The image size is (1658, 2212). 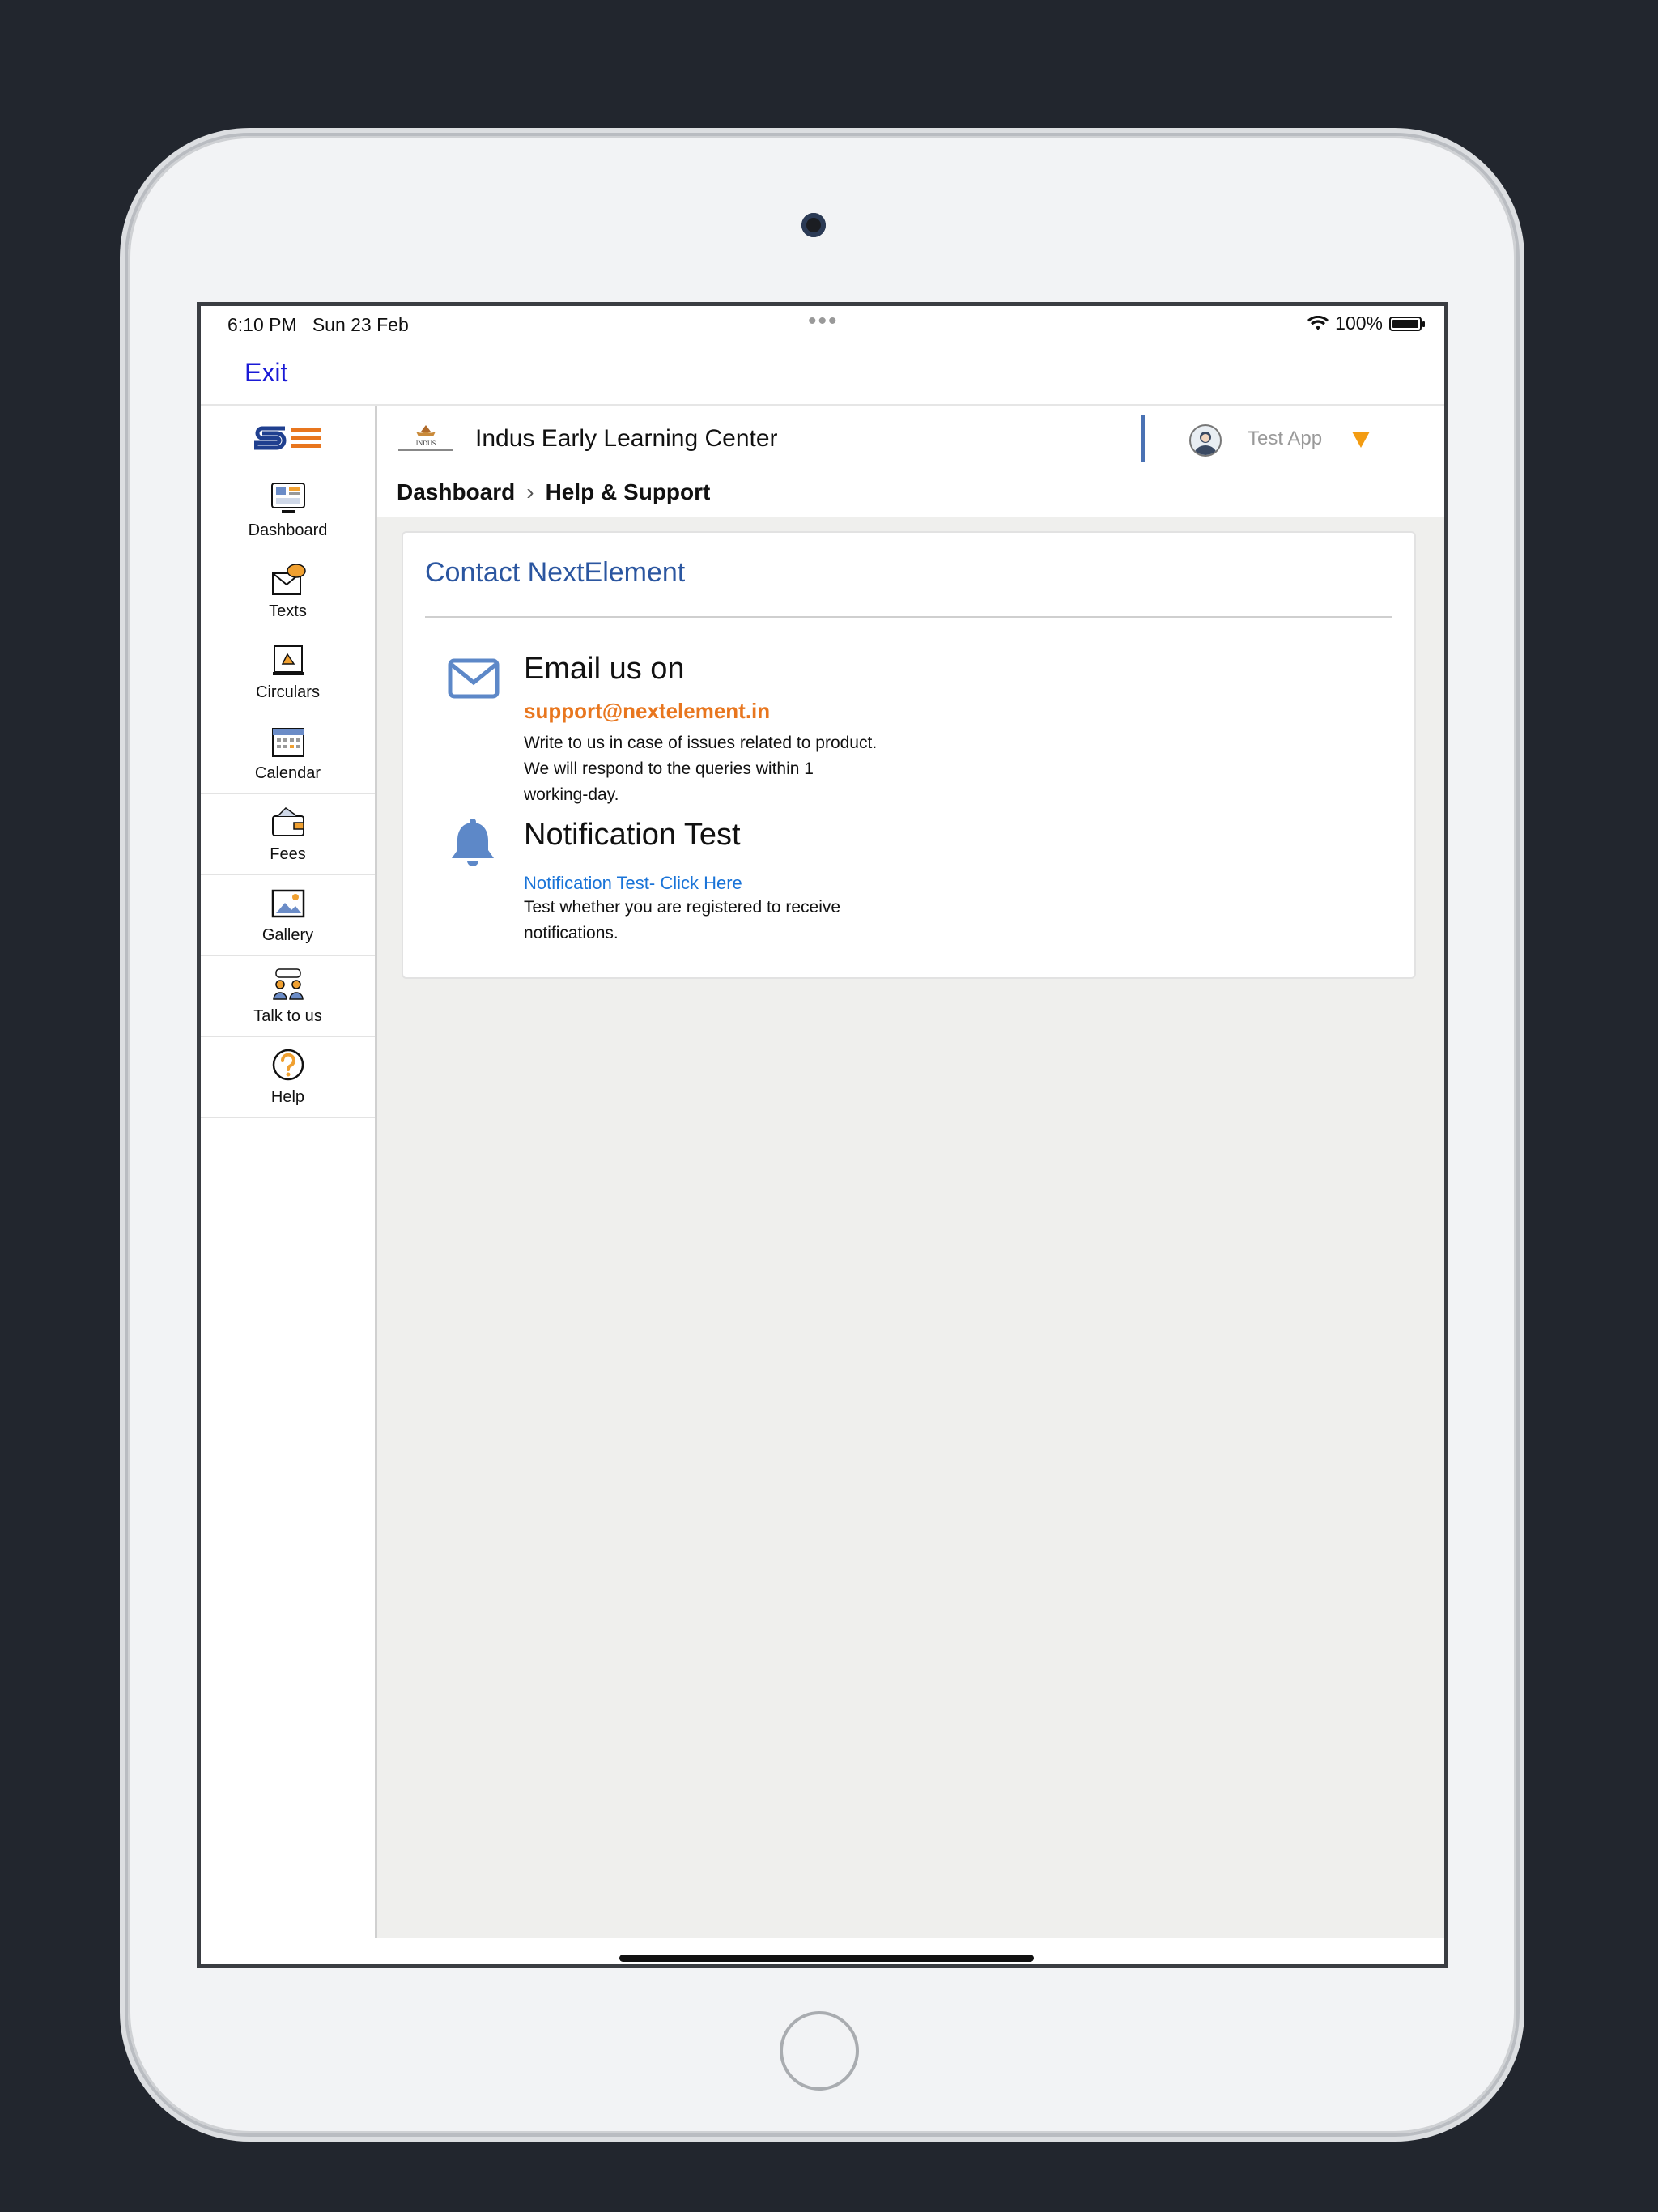 I want to click on envelope-icon, so click(x=474, y=678).